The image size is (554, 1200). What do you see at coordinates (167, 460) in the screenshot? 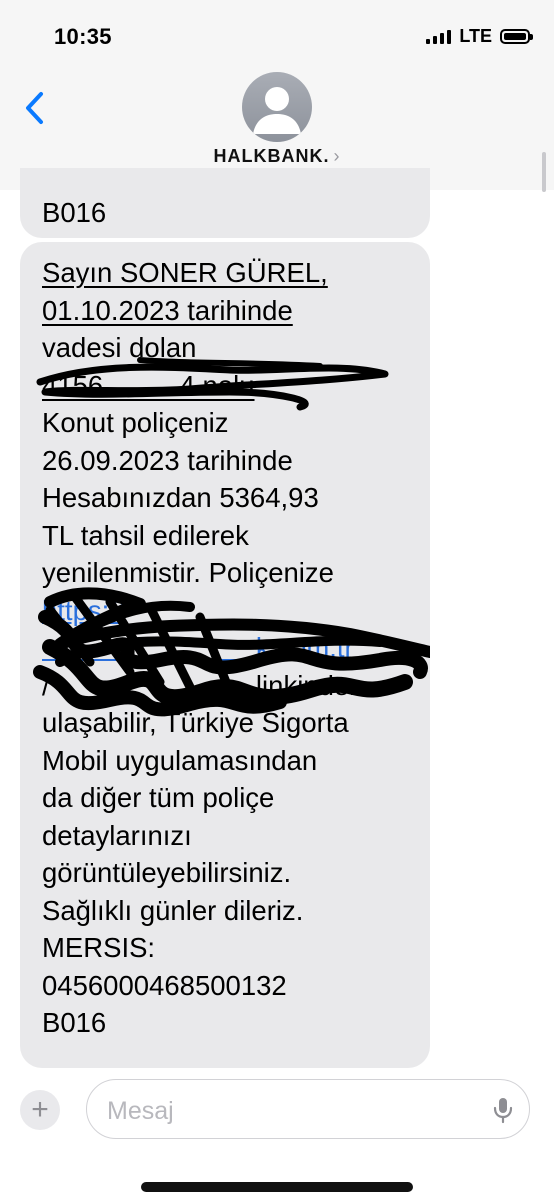
I see `message-line: 26.09.2023 tarihinde` at bounding box center [167, 460].